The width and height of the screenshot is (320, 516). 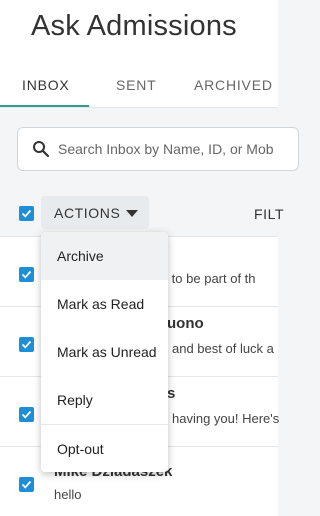 I want to click on message-preview: having you! Here's, so click(x=226, y=418).